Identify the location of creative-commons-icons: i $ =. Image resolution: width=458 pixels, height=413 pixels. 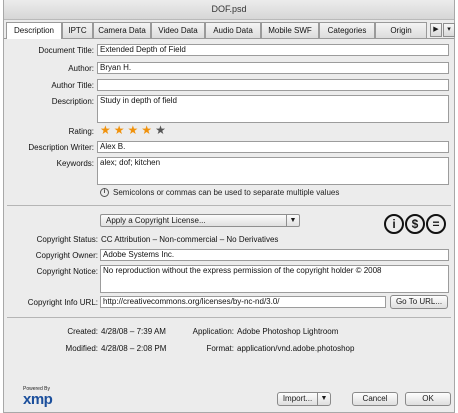
(415, 224).